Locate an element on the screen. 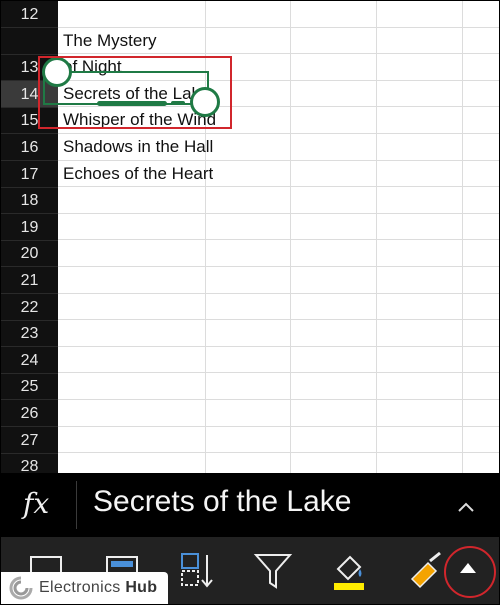 This screenshot has height=605, width=500. watermark-brand: Electronics Hub is located at coordinates (84, 588).